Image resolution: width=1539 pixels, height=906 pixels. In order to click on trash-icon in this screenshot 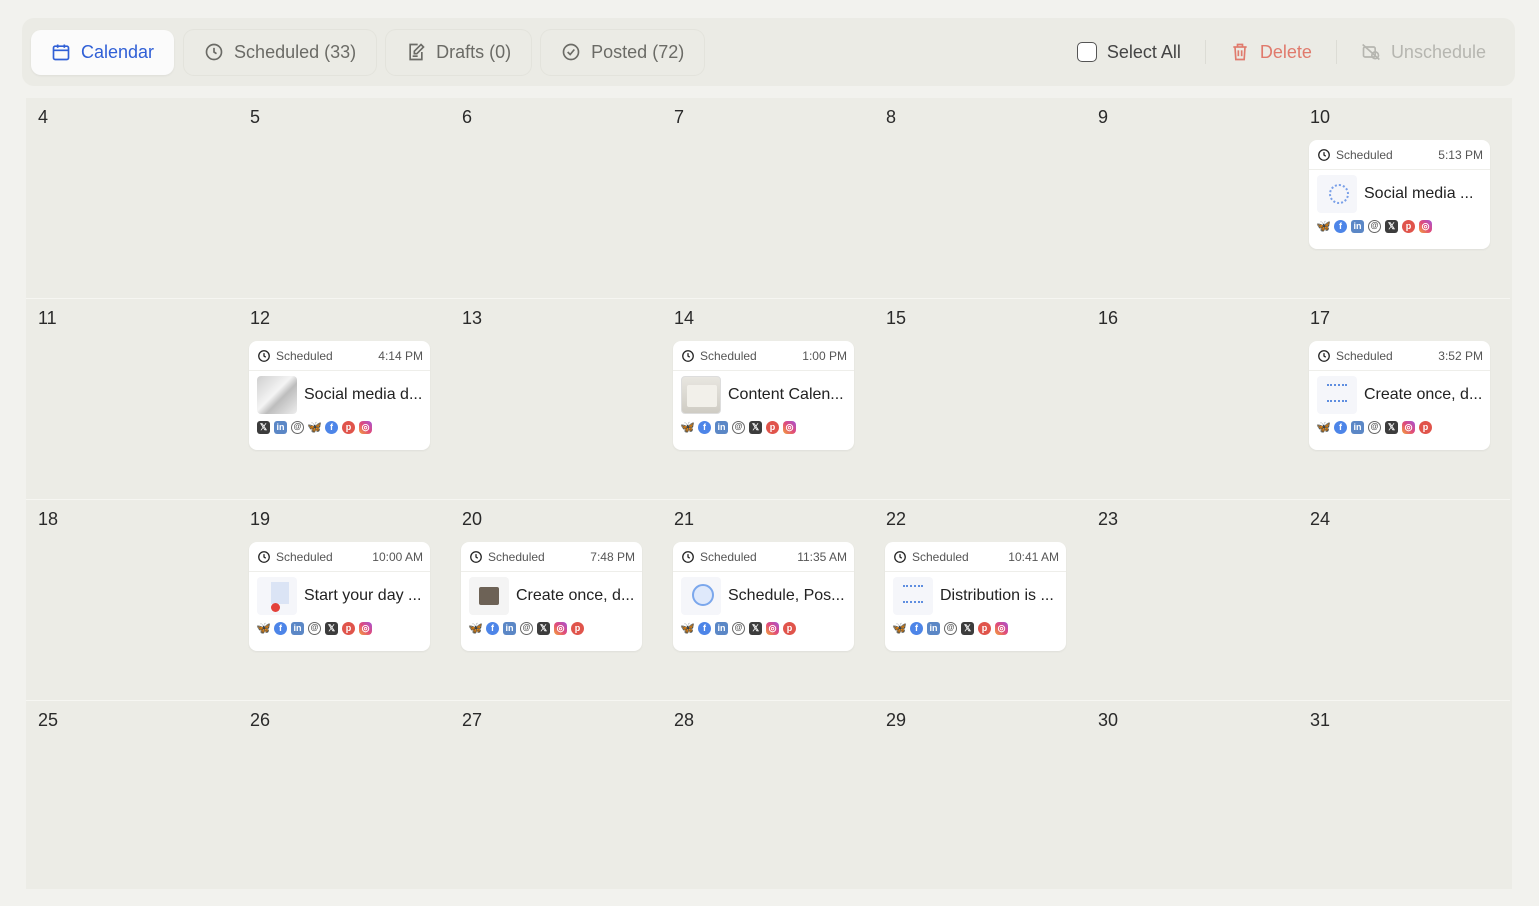, I will do `click(1240, 52)`.